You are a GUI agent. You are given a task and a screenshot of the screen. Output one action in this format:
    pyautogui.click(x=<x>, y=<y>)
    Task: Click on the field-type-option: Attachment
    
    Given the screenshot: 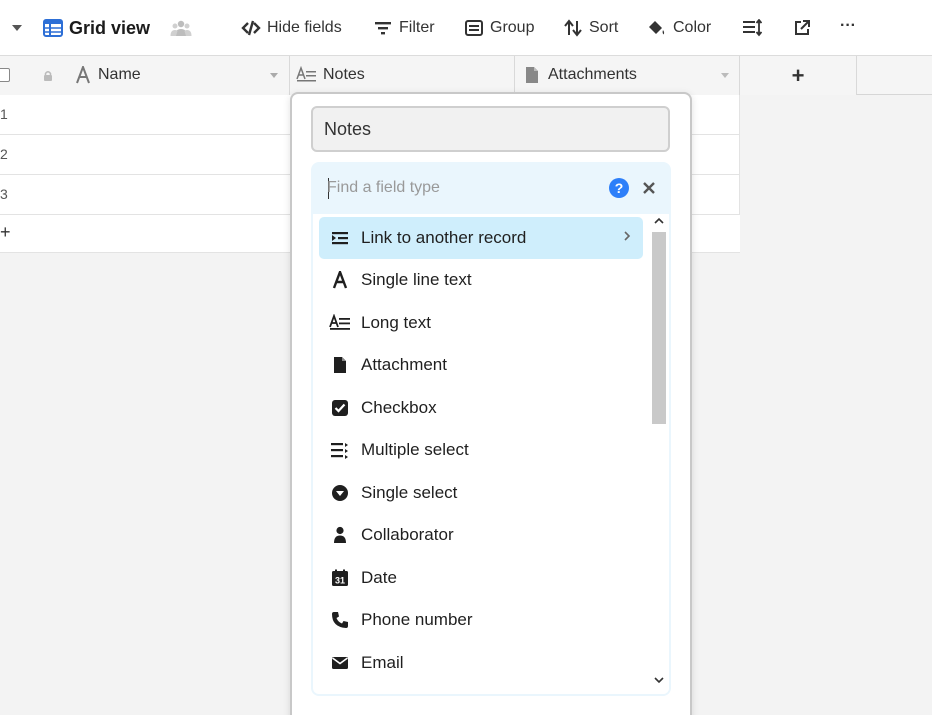 What is the action you would take?
    pyautogui.click(x=481, y=365)
    